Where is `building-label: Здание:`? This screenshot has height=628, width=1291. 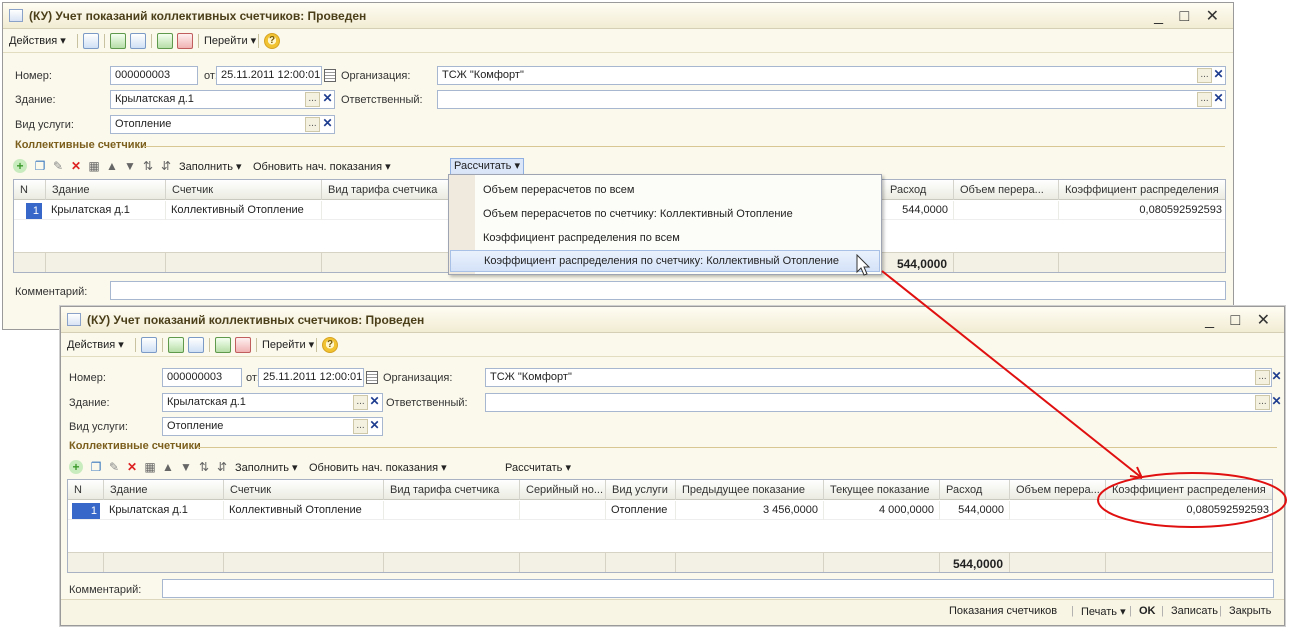
building-label: Здание: is located at coordinates (89, 403).